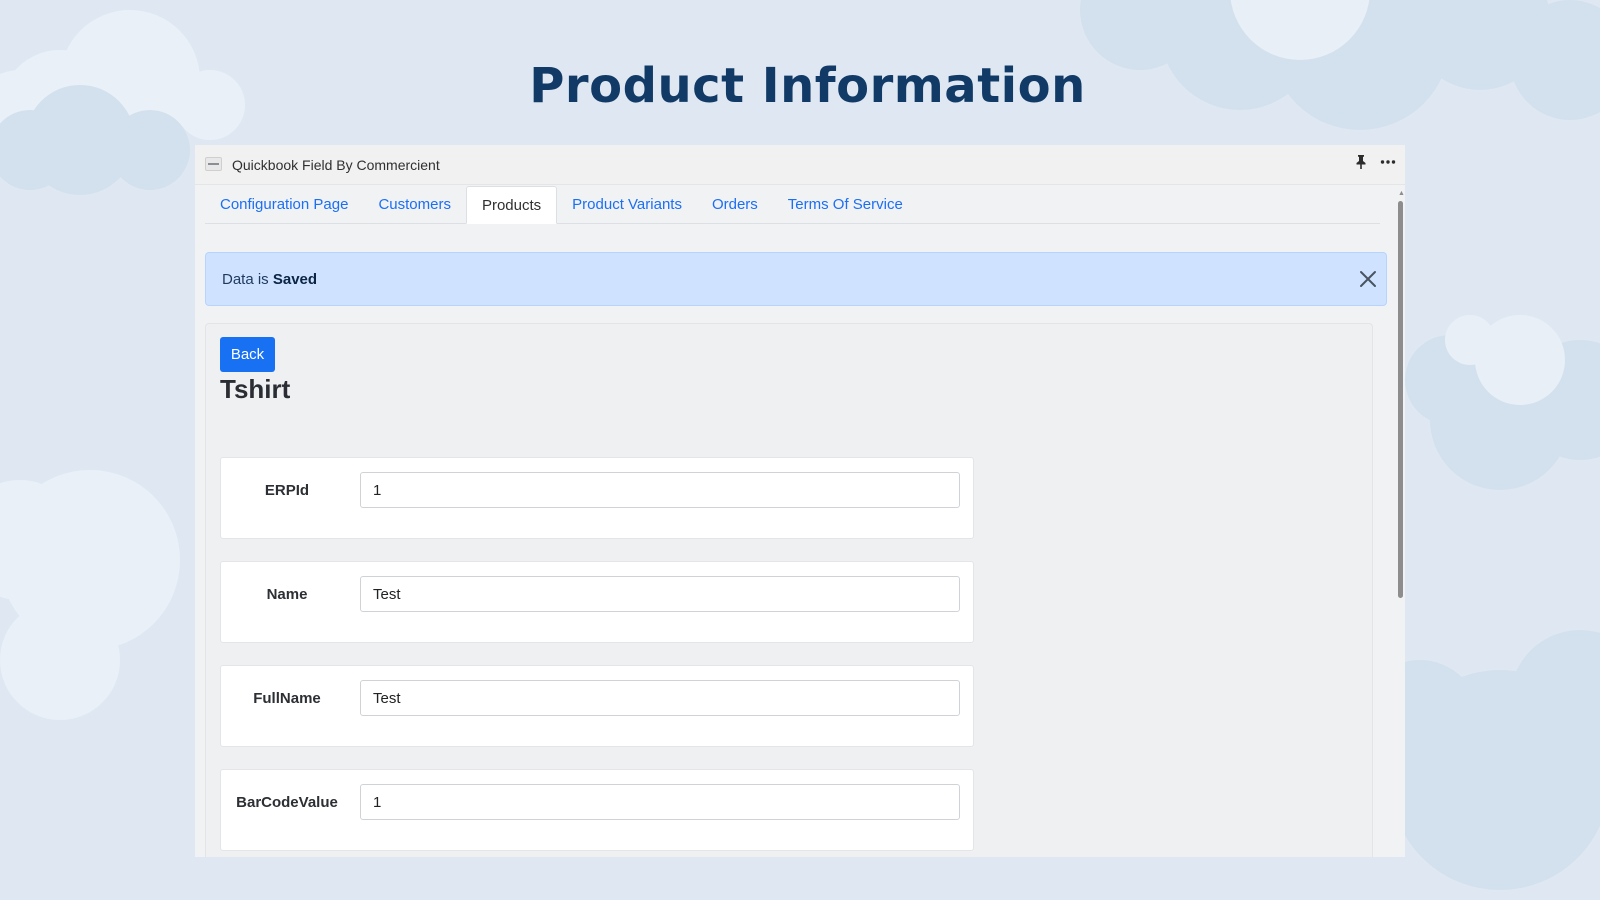 The image size is (1600, 900). What do you see at coordinates (796, 279) in the screenshot?
I see `success-alert: Data is Saved` at bounding box center [796, 279].